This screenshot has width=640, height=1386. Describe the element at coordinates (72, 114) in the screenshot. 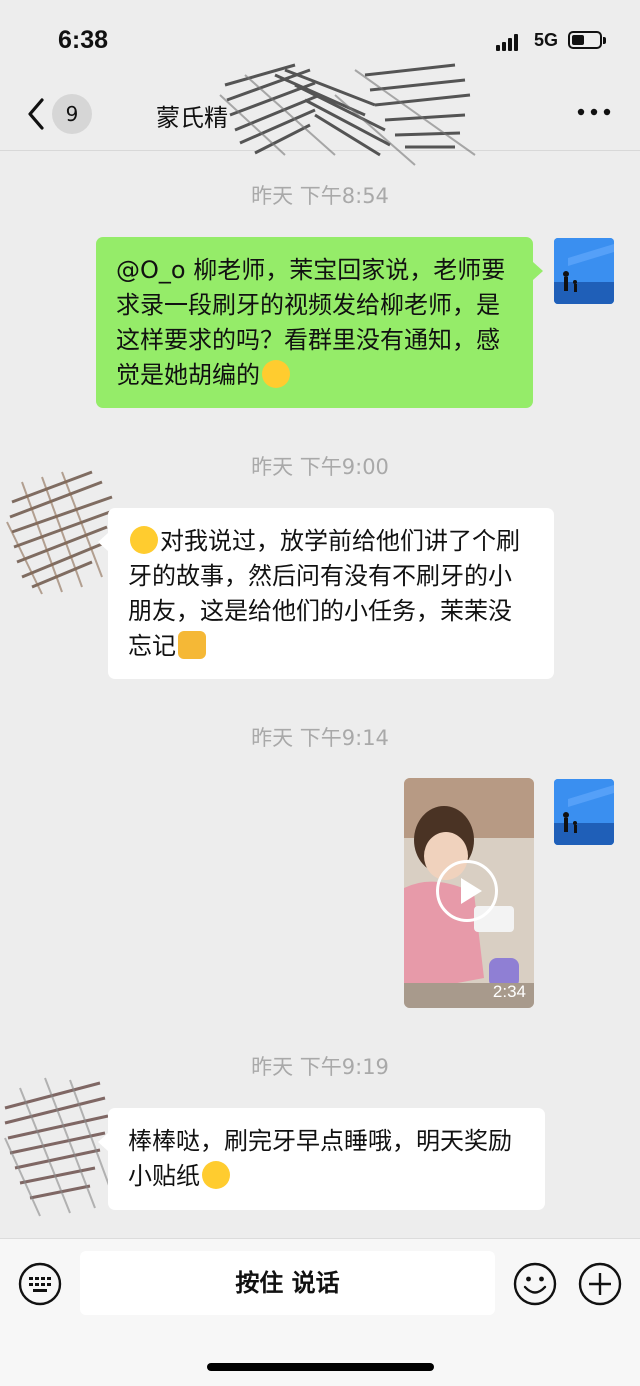

I see `unread-count-badge: 9` at that location.